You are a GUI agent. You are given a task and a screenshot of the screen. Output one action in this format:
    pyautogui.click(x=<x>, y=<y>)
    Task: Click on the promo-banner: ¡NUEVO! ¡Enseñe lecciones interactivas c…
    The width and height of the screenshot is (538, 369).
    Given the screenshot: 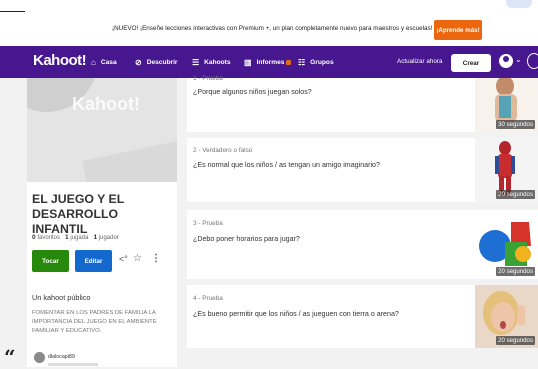 What is the action you would take?
    pyautogui.click(x=269, y=29)
    